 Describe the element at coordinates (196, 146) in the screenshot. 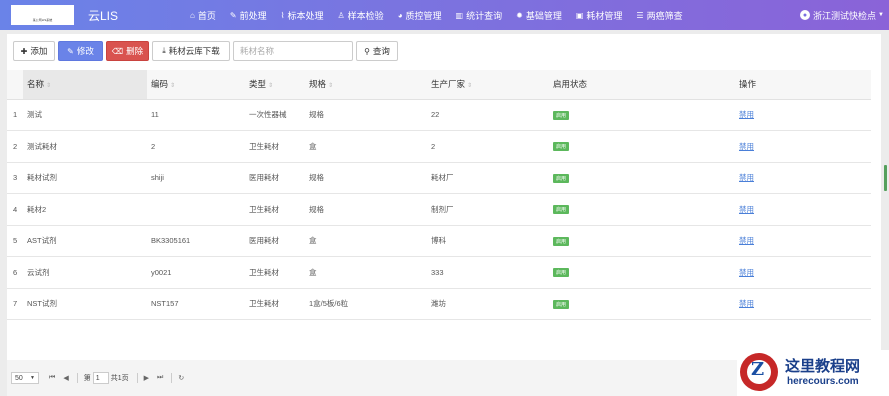

I see `cell-code: 2` at that location.